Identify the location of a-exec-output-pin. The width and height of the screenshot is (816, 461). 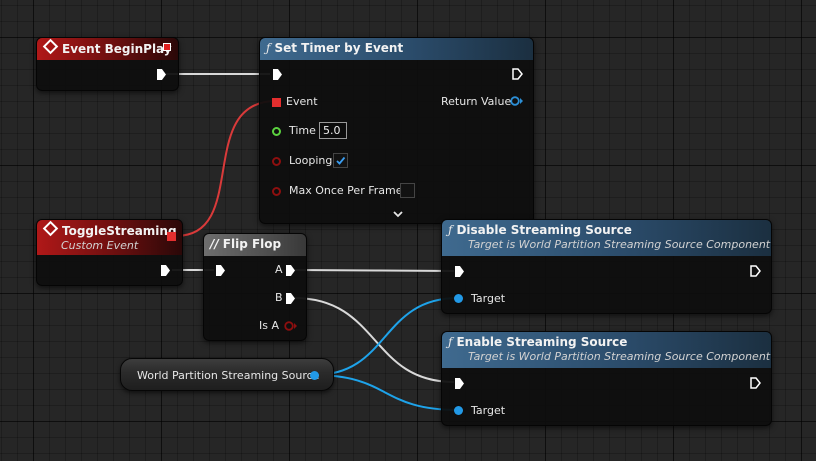
(290, 270).